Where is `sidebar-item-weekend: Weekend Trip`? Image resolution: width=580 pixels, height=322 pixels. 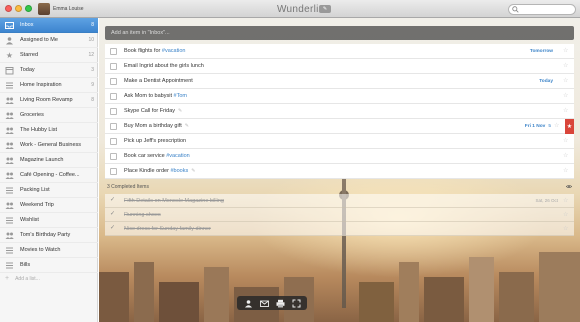
sidebar-item-weekend: Weekend Trip is located at coordinates (49, 205).